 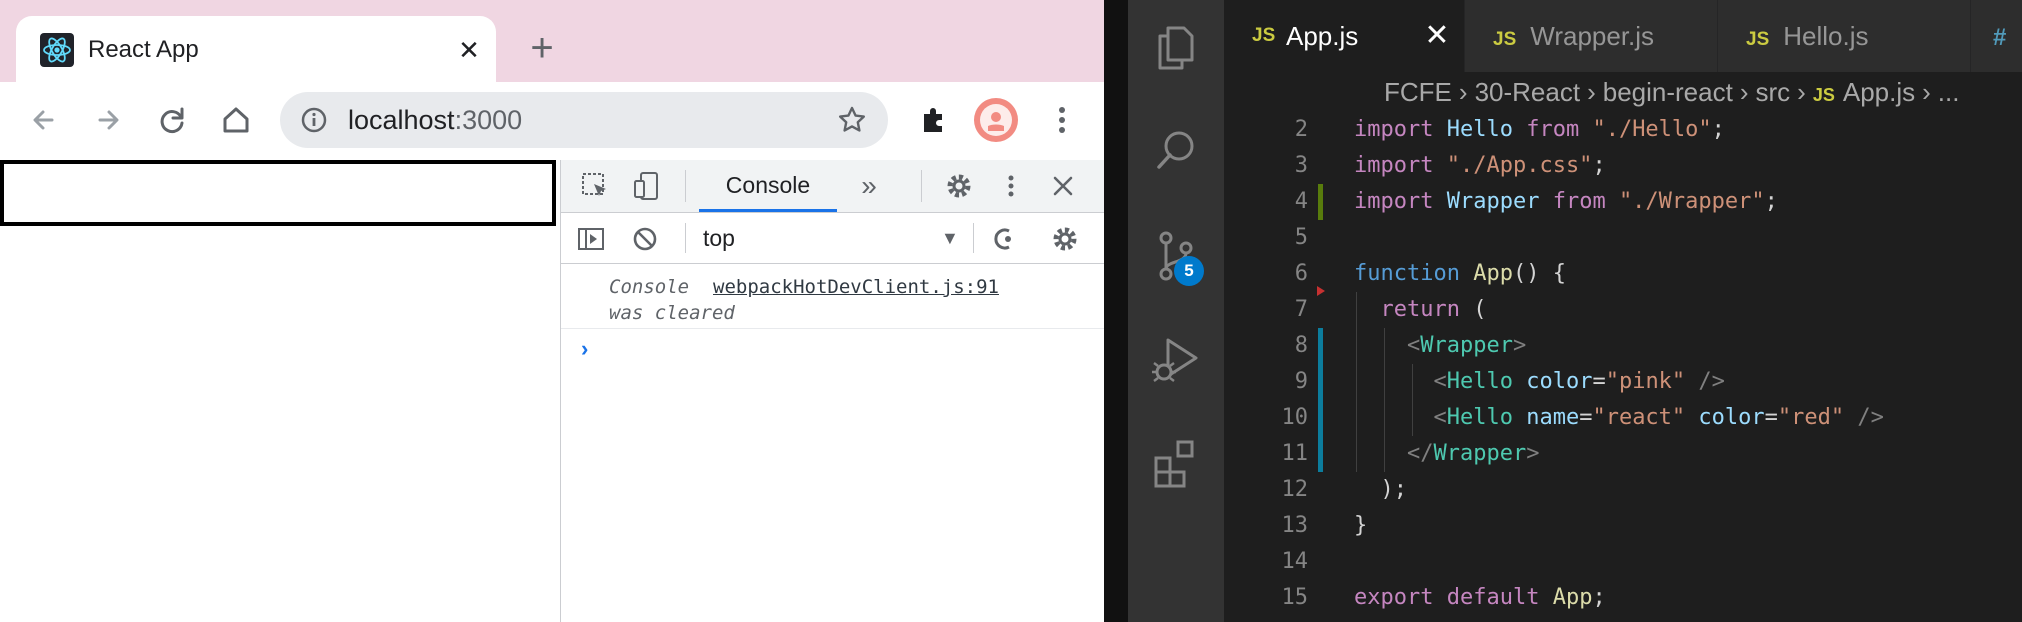 I want to click on search-icon, so click(x=1176, y=150).